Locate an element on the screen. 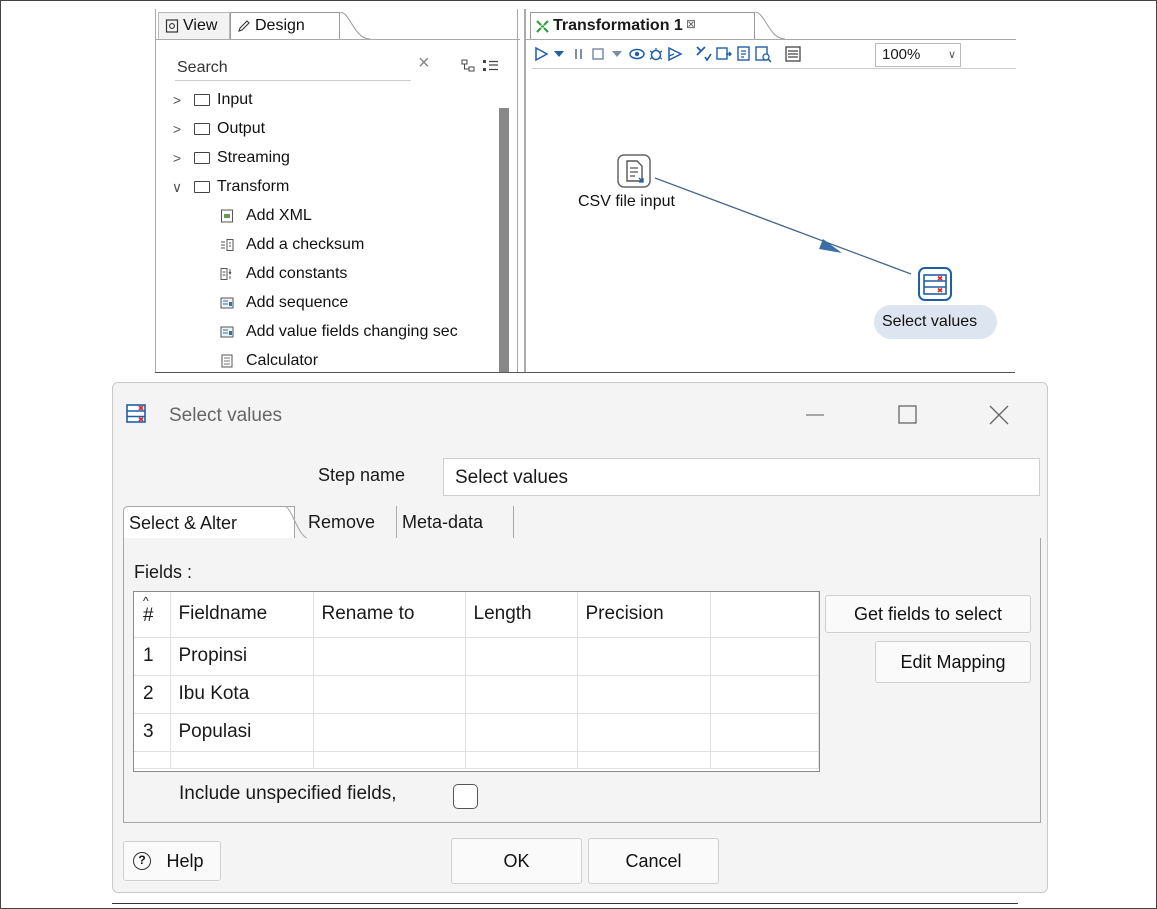  col-header-precision: Precision is located at coordinates (644, 615).